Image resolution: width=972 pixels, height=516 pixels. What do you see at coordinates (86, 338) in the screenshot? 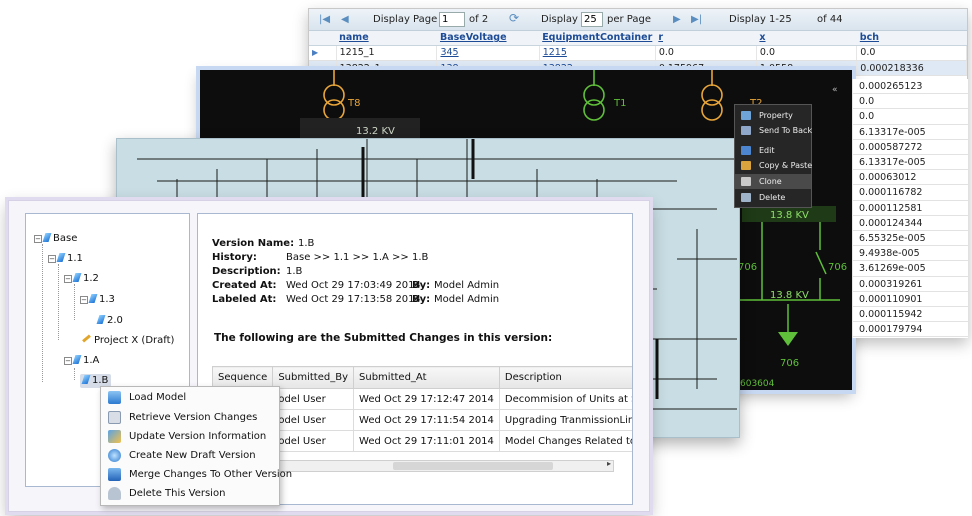
I see `draft-pencil-icon` at bounding box center [86, 338].